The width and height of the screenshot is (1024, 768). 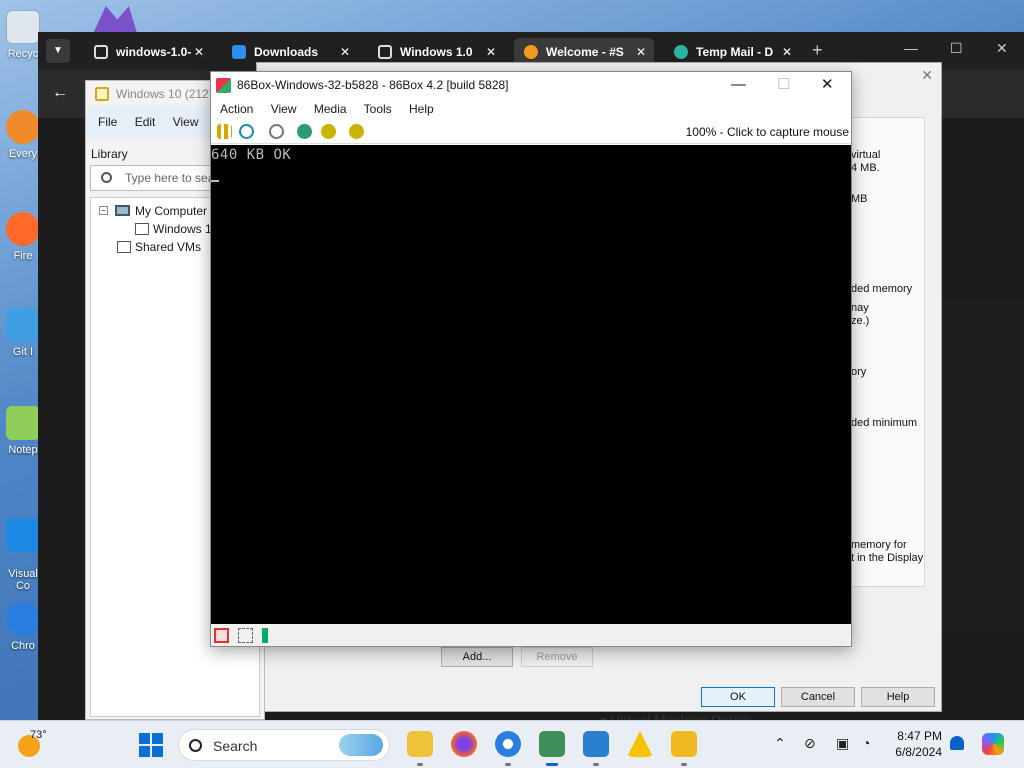 I want to click on menu-help: Help, so click(x=421, y=109).